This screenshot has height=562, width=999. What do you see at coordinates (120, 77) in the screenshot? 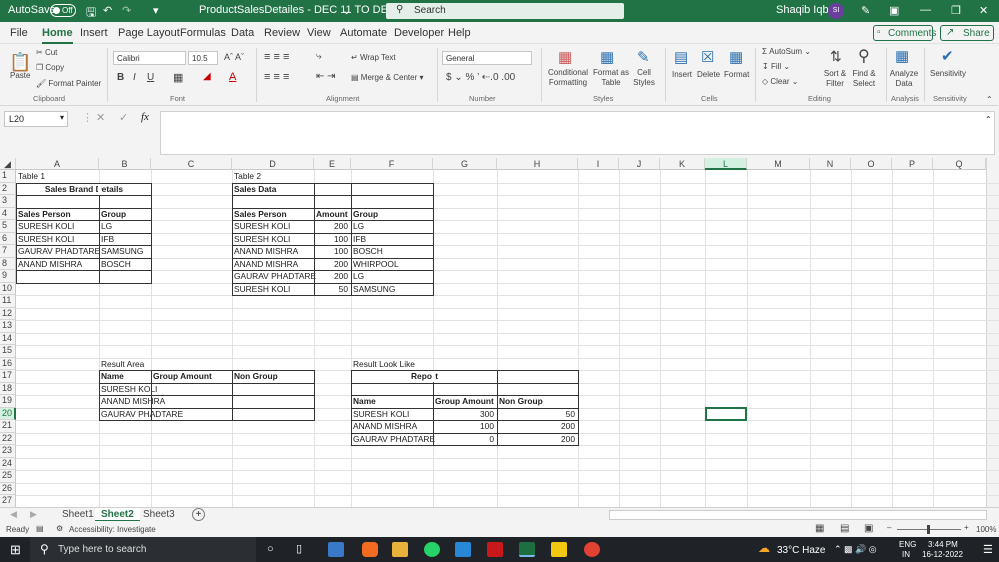
I see `bold-button: B` at bounding box center [120, 77].